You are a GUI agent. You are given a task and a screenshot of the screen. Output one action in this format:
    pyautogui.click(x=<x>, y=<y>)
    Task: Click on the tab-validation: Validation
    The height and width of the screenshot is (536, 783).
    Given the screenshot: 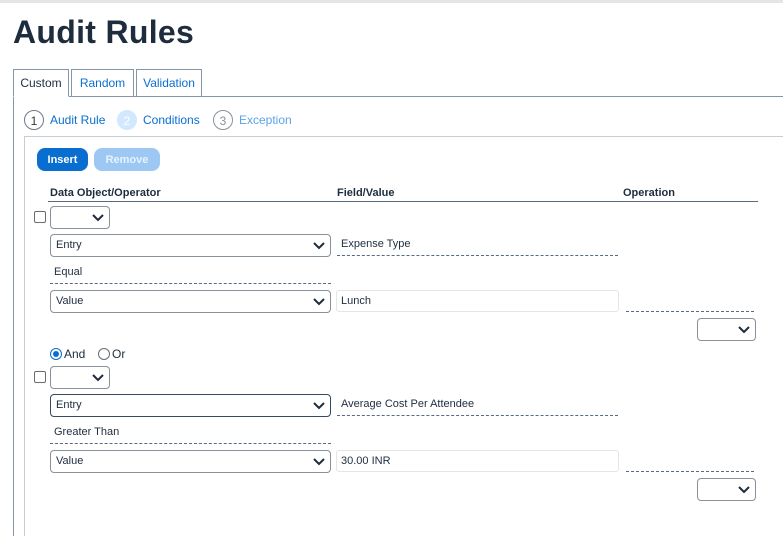 What is the action you would take?
    pyautogui.click(x=169, y=83)
    